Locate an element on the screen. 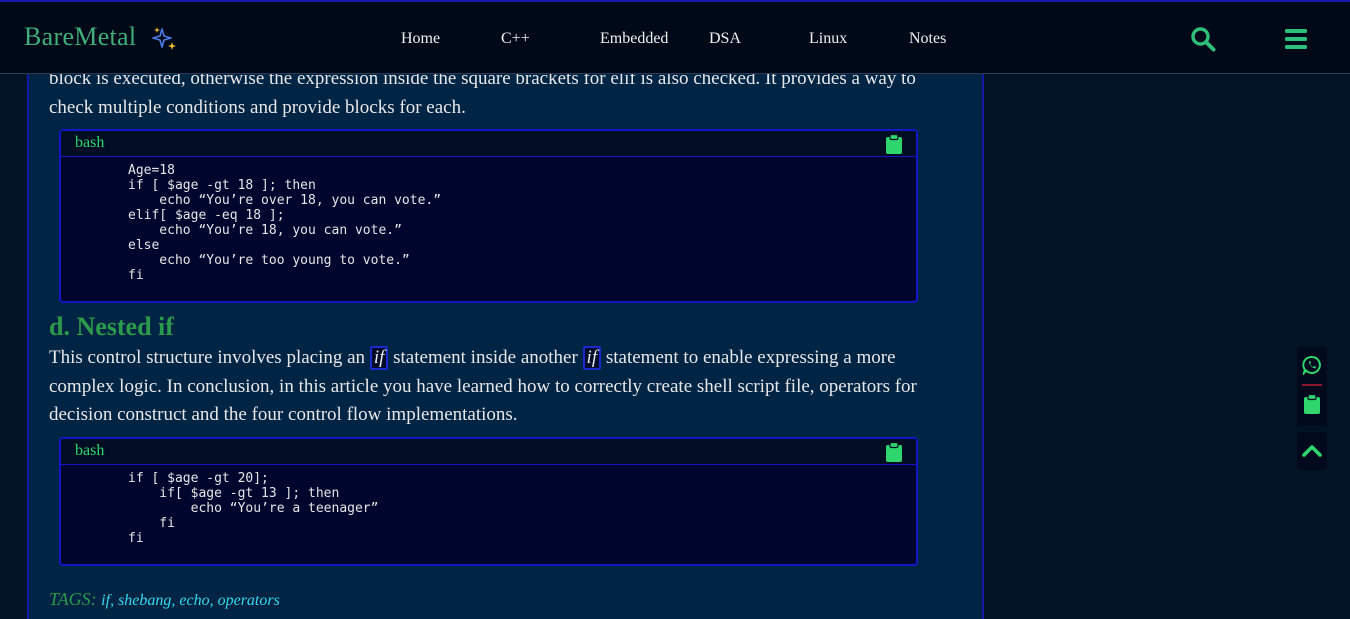 The width and height of the screenshot is (1350, 619). nav-notes: Notes is located at coordinates (927, 39).